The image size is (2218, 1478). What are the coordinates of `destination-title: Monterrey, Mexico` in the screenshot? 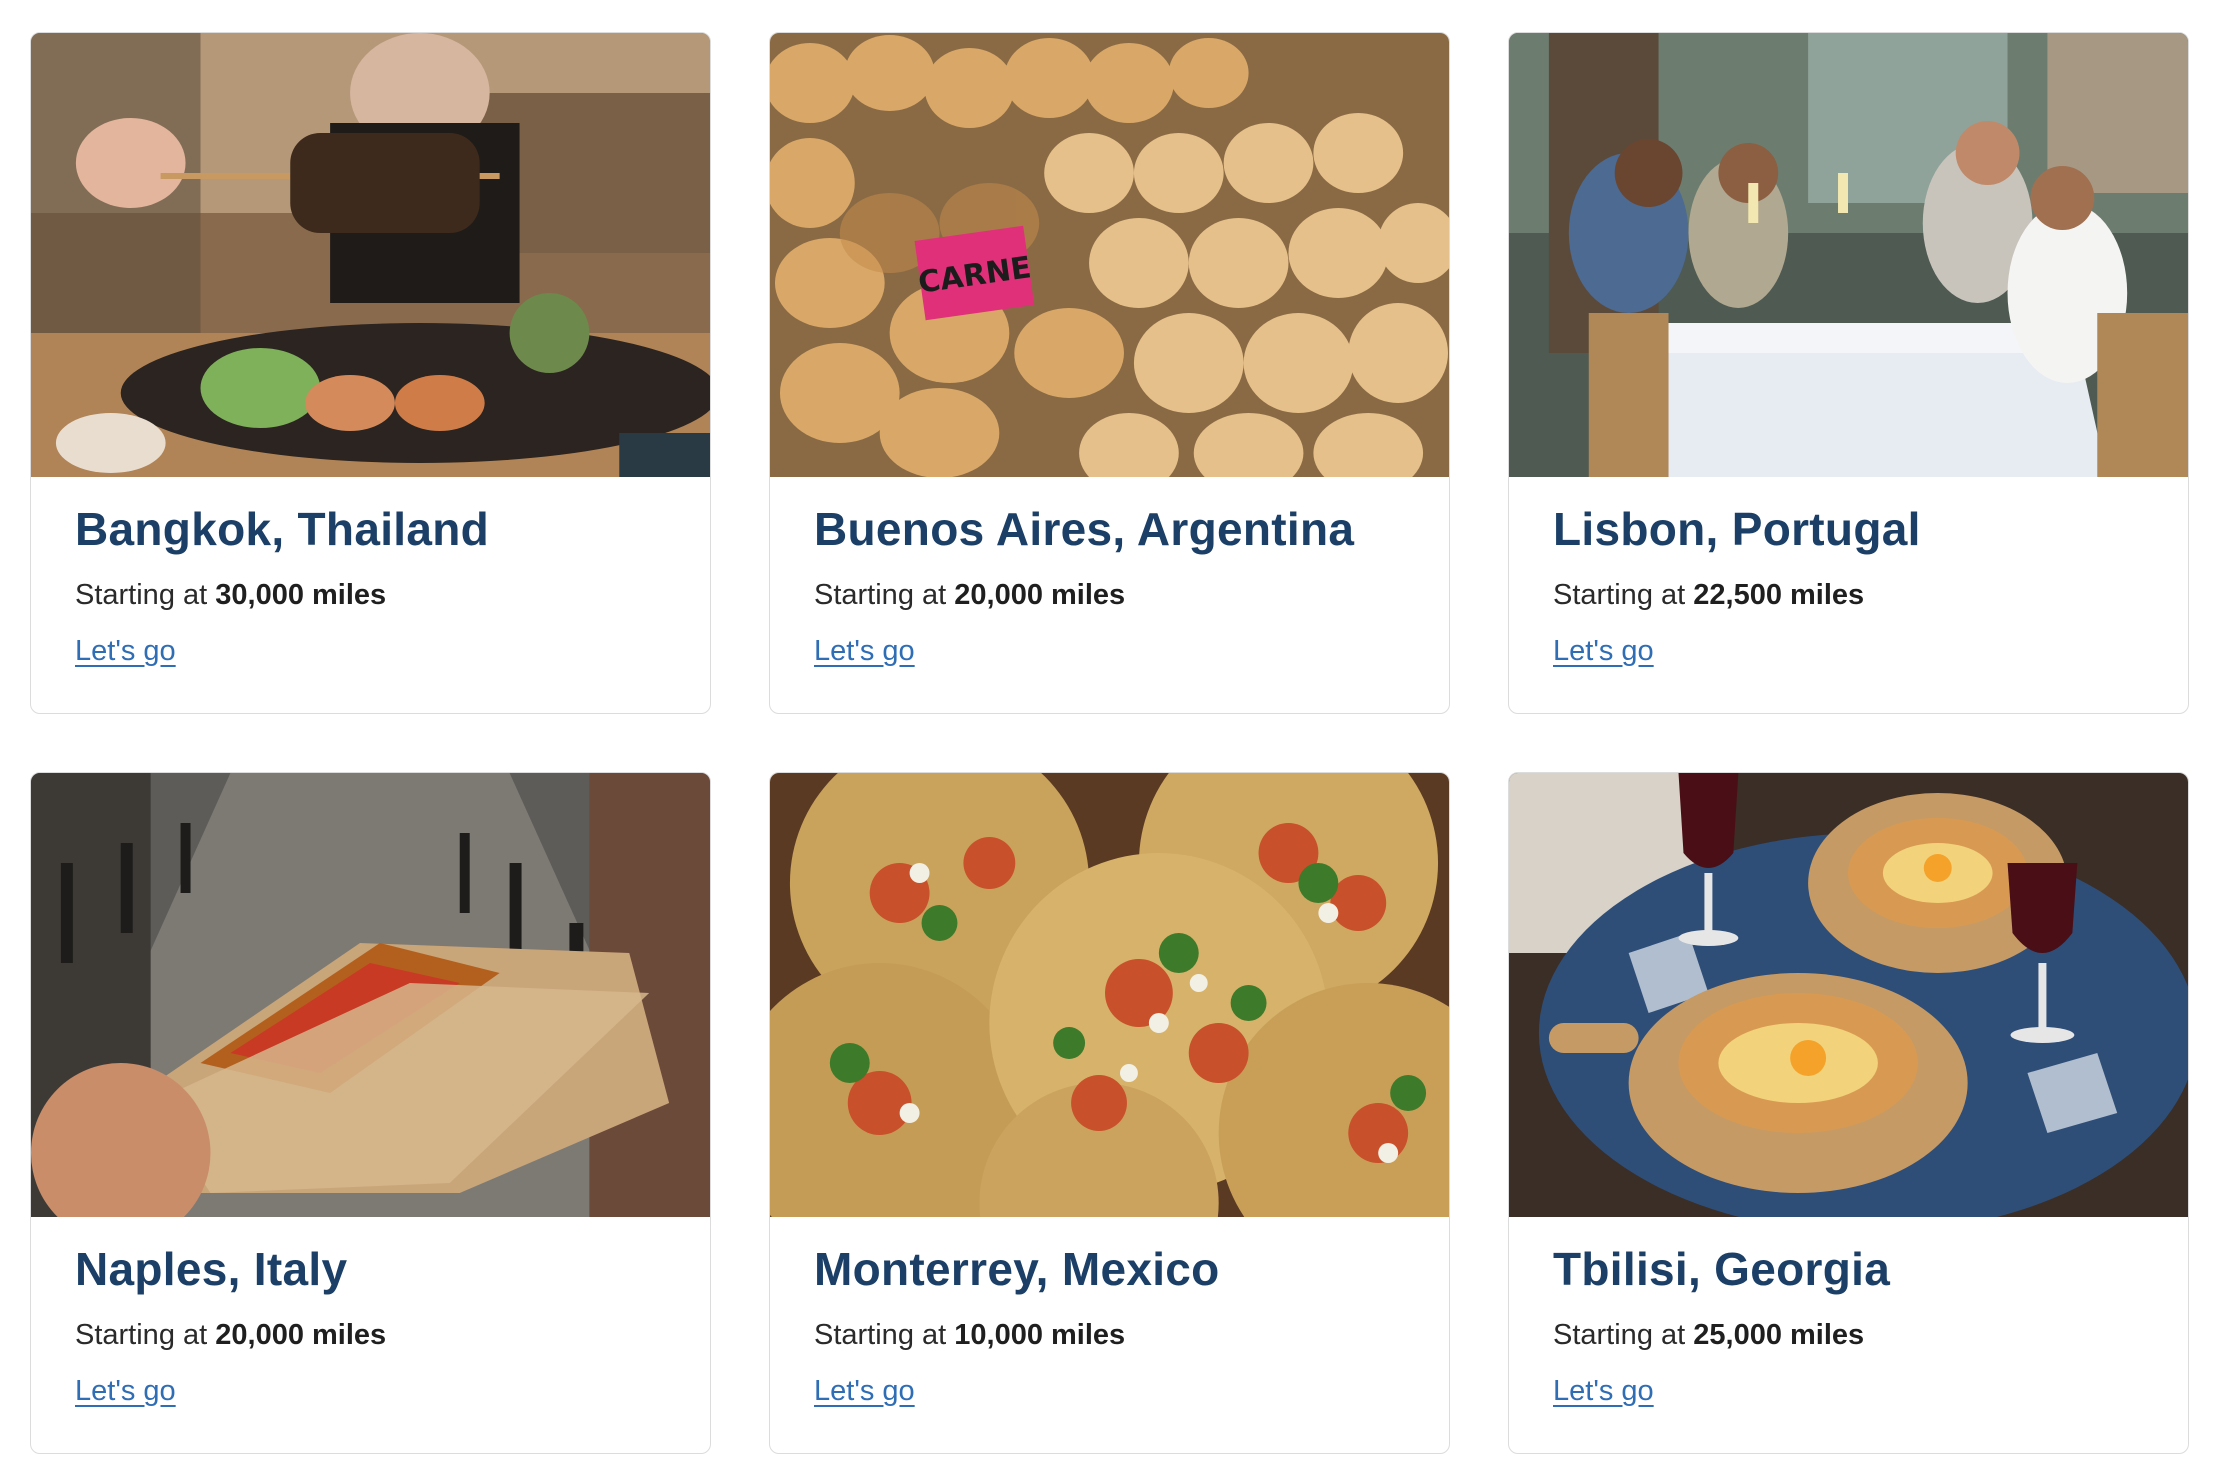 It's located at (1017, 1269).